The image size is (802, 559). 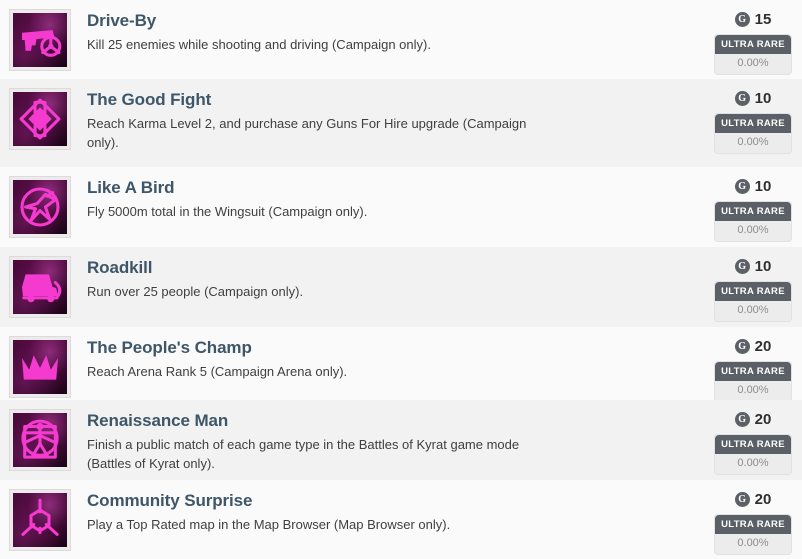 What do you see at coordinates (169, 347) in the screenshot?
I see `achievement-title: The People's Champ` at bounding box center [169, 347].